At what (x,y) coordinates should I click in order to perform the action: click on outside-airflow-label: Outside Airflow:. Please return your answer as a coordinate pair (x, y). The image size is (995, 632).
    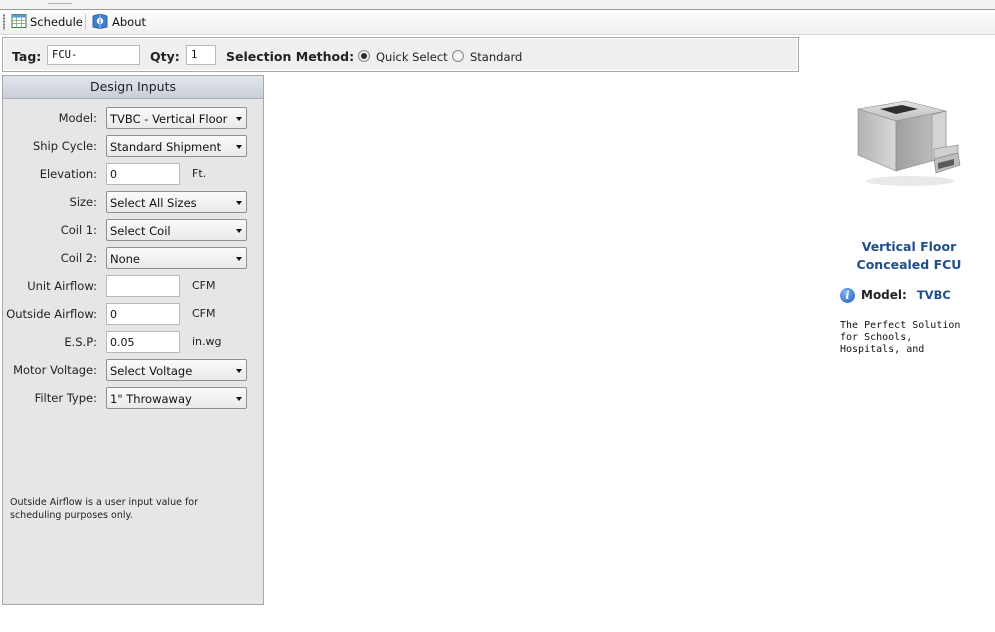
    Looking at the image, I should click on (51, 314).